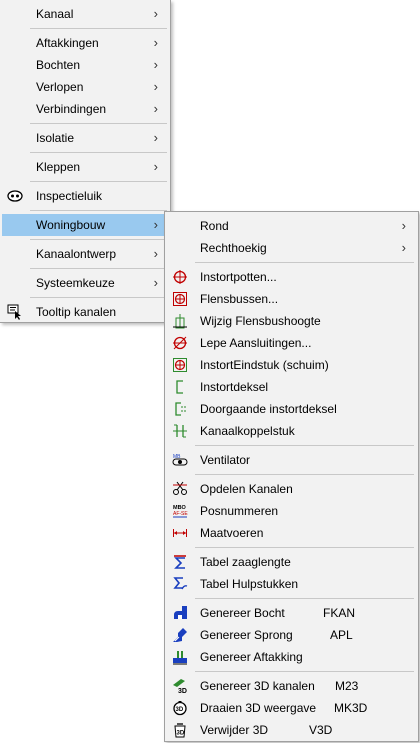 This screenshot has width=420, height=743. I want to click on rotate-3d-icon: 3D, so click(180, 708).